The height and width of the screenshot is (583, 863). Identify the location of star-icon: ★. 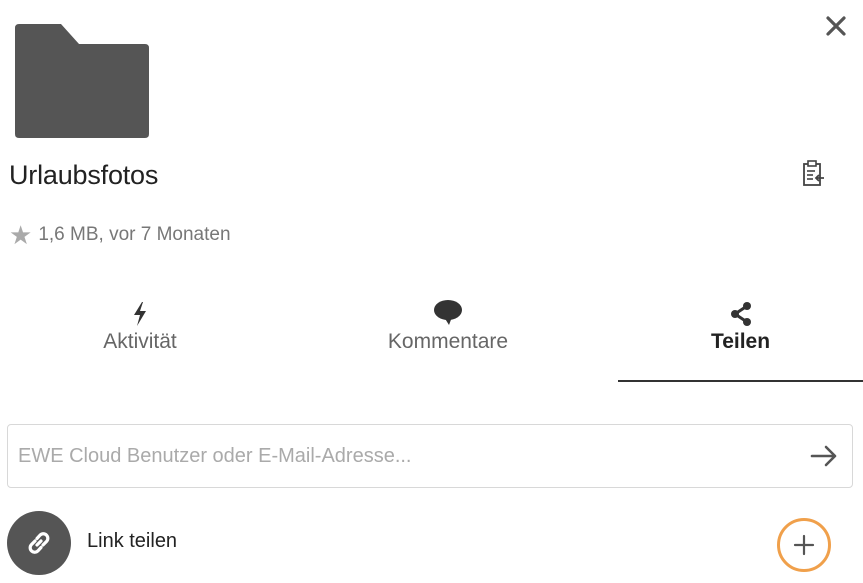
(20, 235).